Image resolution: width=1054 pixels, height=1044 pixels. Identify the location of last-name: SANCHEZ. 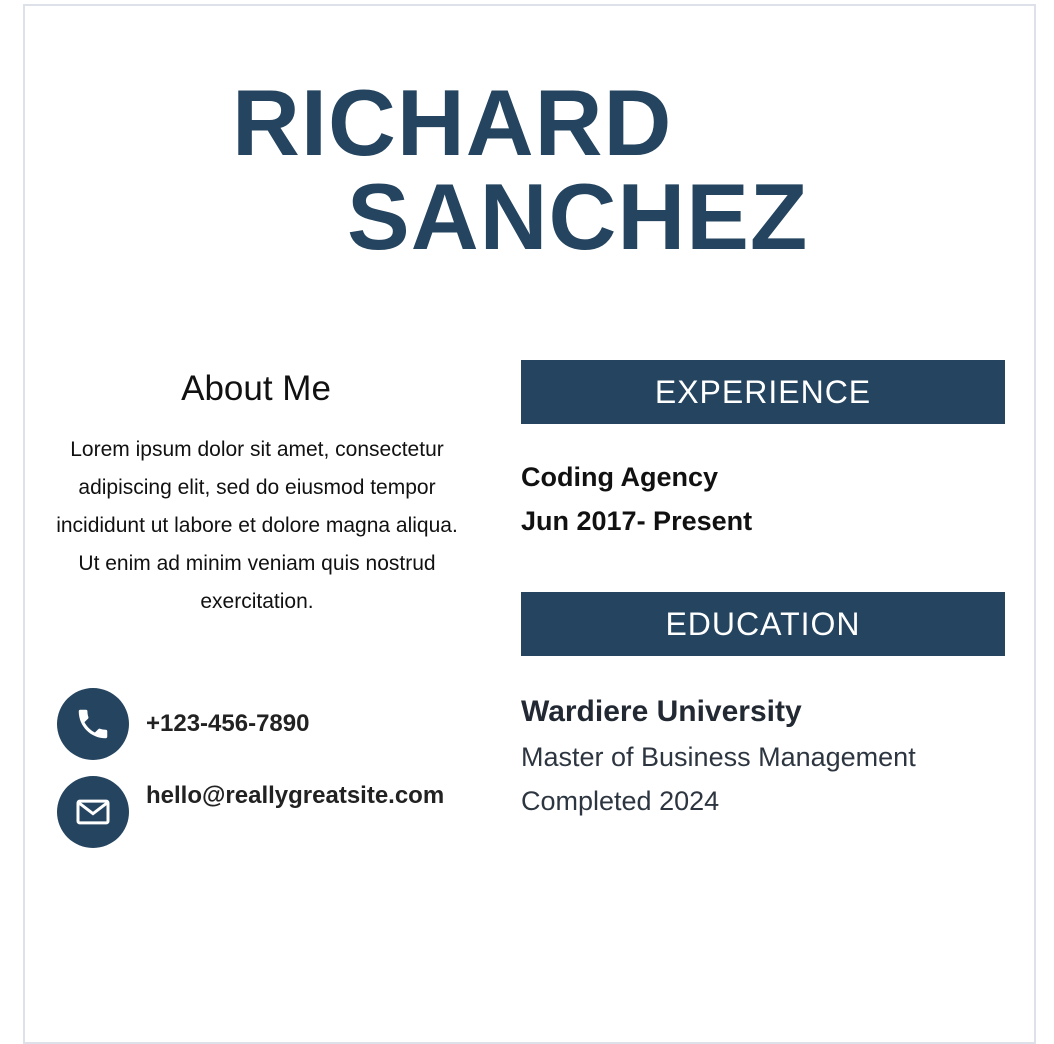
(578, 216).